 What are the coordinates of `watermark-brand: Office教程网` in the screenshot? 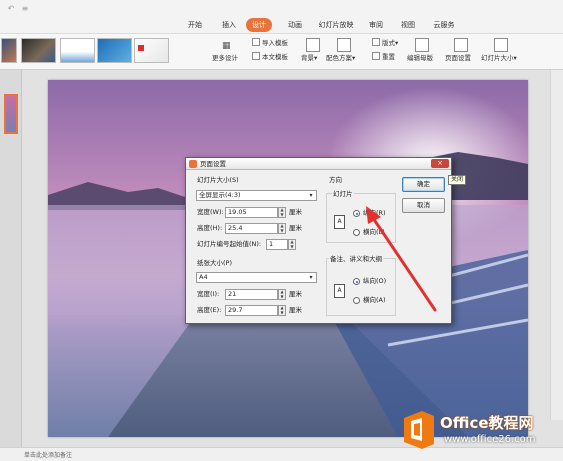 It's located at (487, 423).